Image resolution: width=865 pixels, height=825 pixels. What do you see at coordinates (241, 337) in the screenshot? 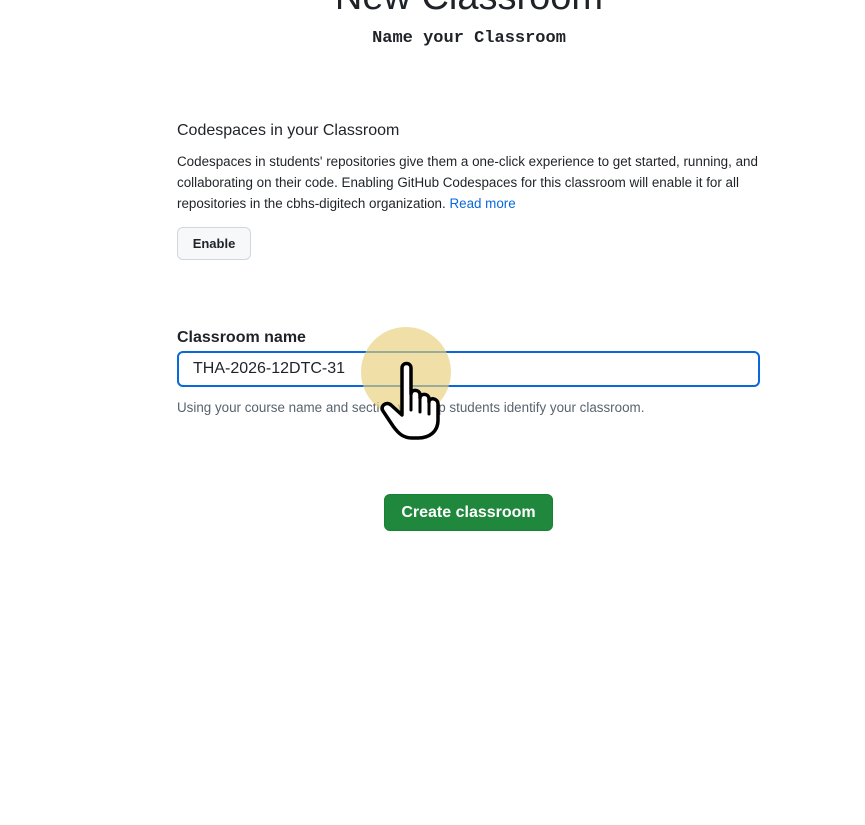
I see `classroom-name-label: Classroom name` at bounding box center [241, 337].